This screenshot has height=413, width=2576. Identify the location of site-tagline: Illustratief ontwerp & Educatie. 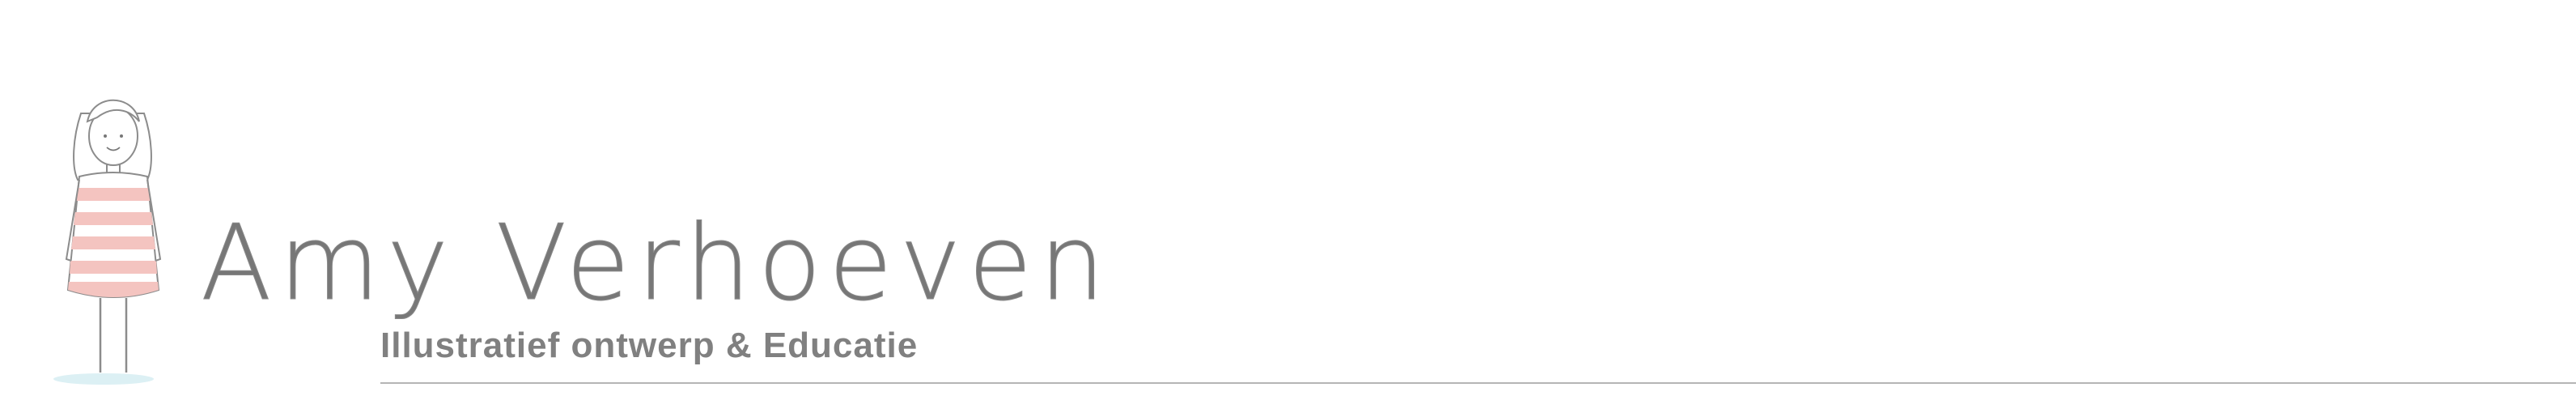
(649, 345).